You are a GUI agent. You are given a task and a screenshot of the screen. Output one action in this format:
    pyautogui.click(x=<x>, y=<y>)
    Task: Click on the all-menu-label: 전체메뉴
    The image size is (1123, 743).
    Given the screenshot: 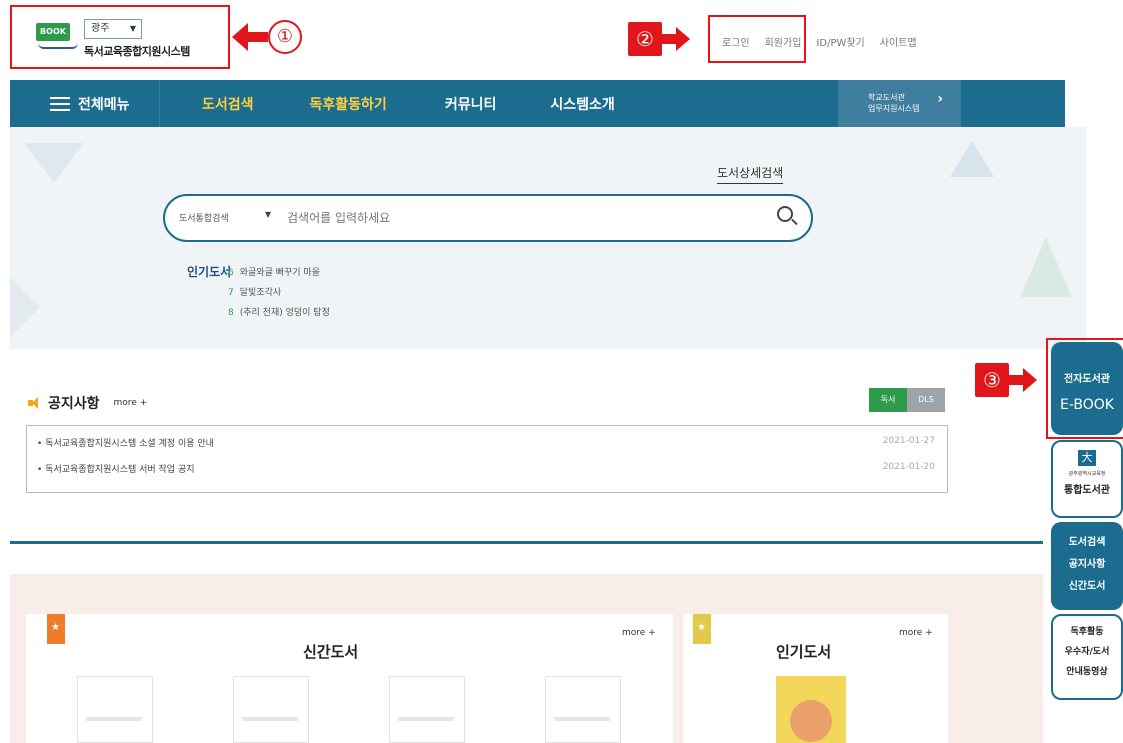 What is the action you would take?
    pyautogui.click(x=104, y=104)
    